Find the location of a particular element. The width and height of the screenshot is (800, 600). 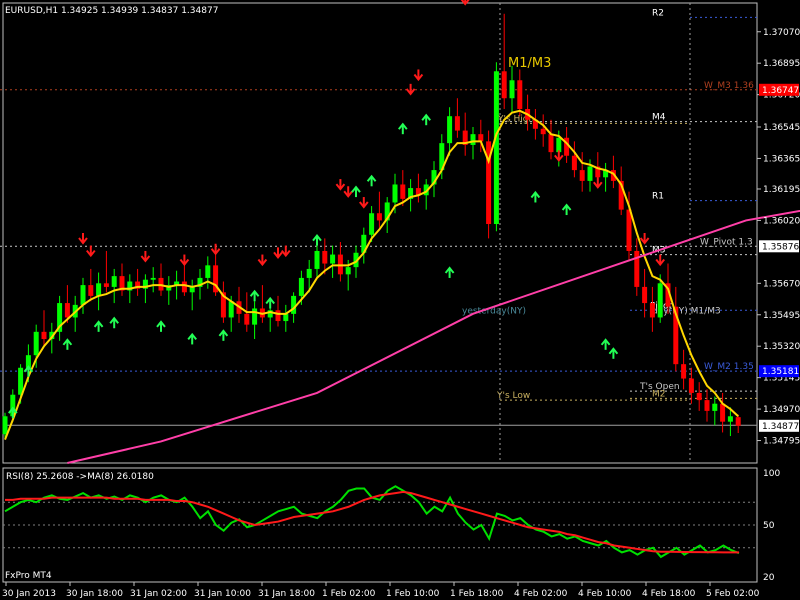

y-tick-label: 1.36365 is located at coordinates (781, 159).